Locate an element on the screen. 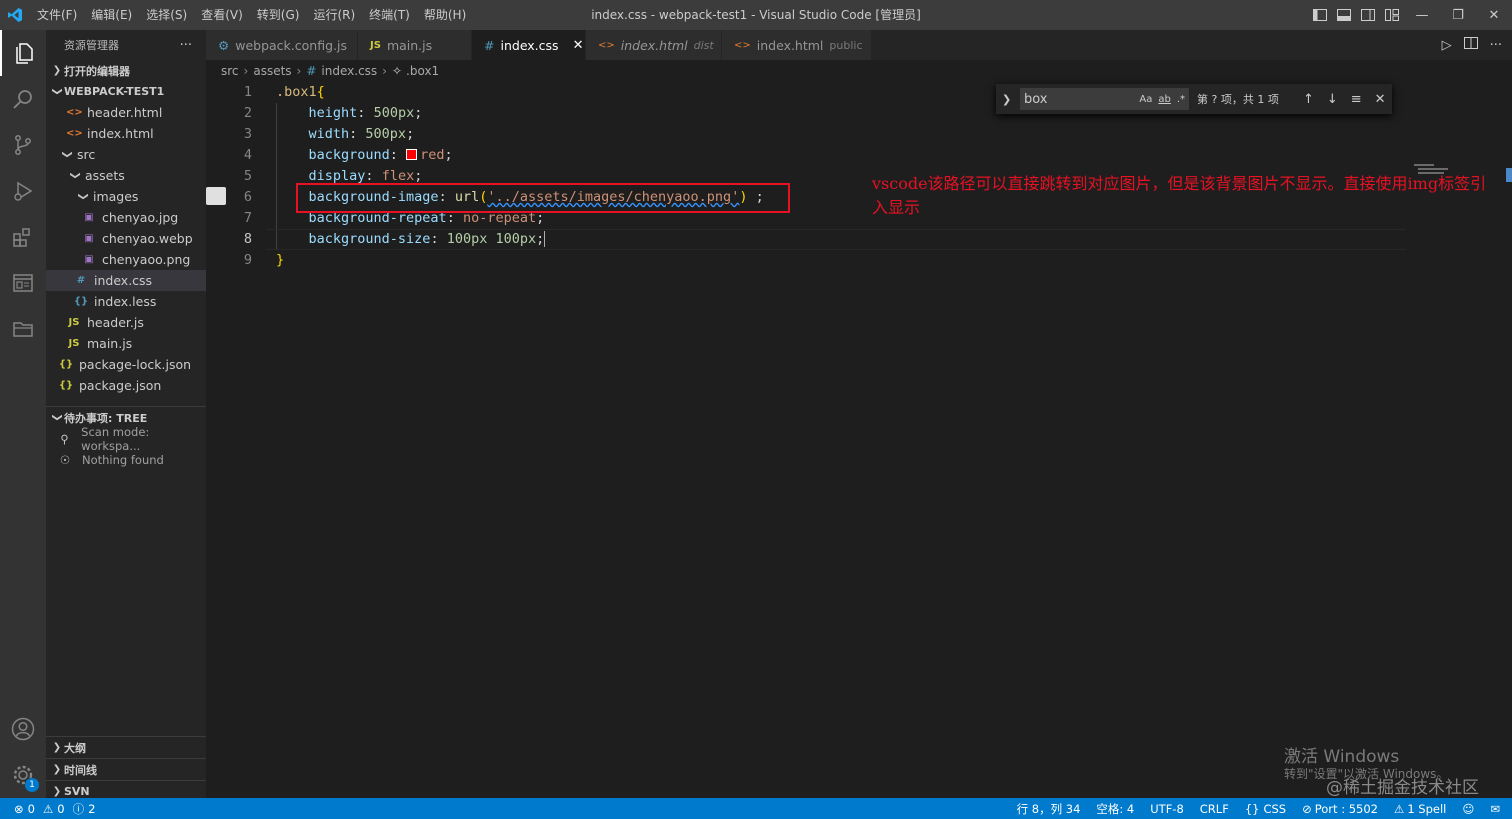 The width and height of the screenshot is (1512, 819). search-icon is located at coordinates (23, 99).